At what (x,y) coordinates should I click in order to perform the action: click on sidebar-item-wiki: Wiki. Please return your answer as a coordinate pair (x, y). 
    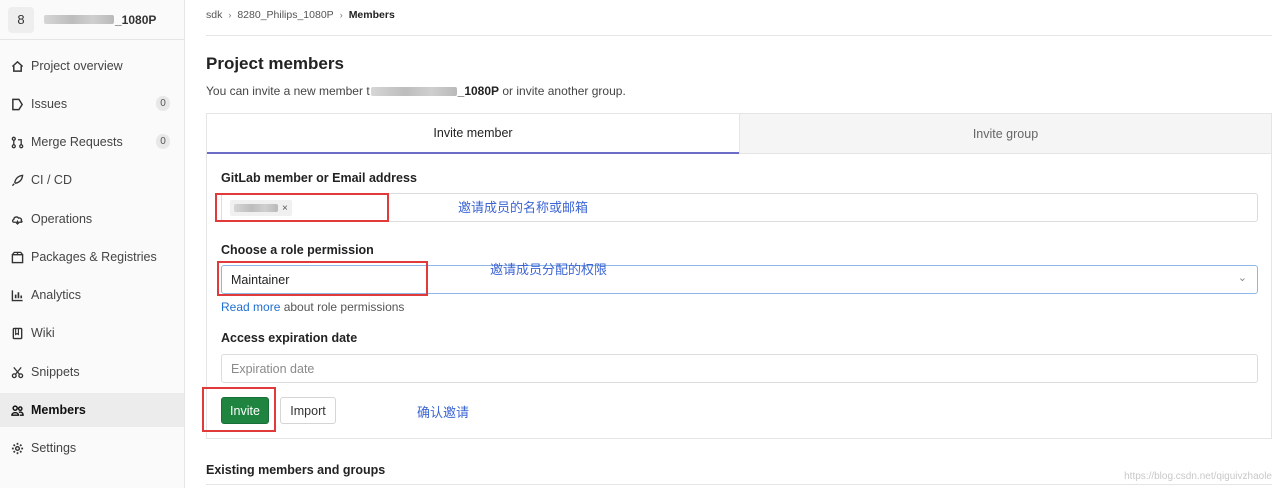
    Looking at the image, I should click on (92, 333).